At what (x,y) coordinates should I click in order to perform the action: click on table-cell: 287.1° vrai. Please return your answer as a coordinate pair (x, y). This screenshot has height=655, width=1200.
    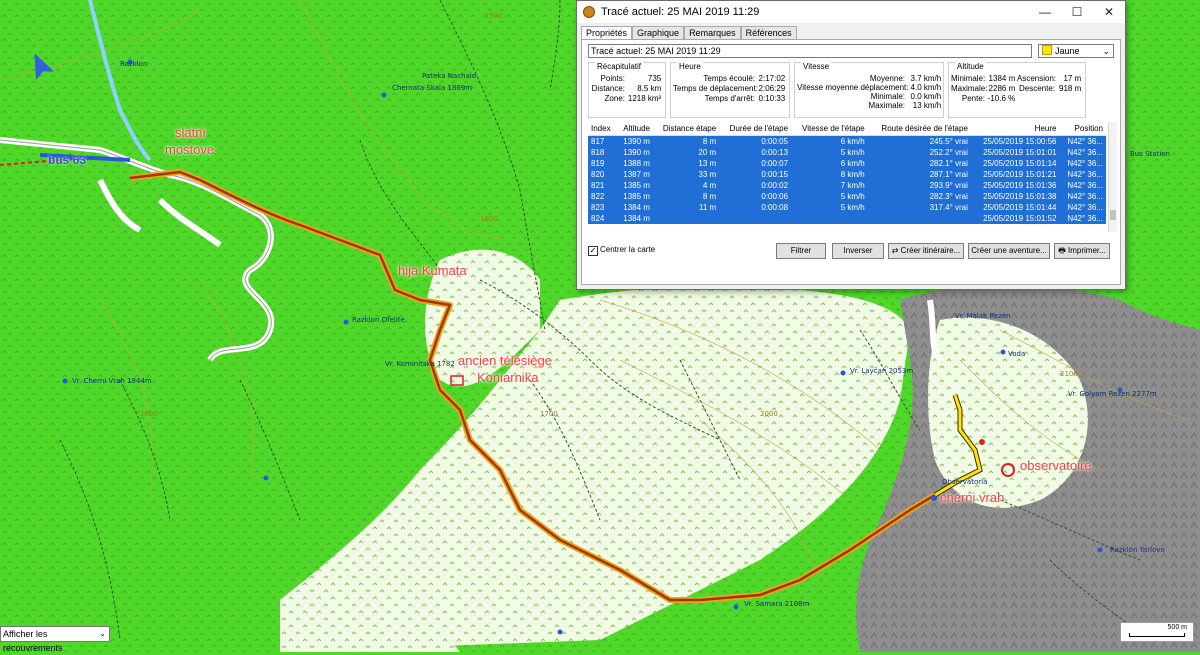
    Looking at the image, I should click on (919, 174).